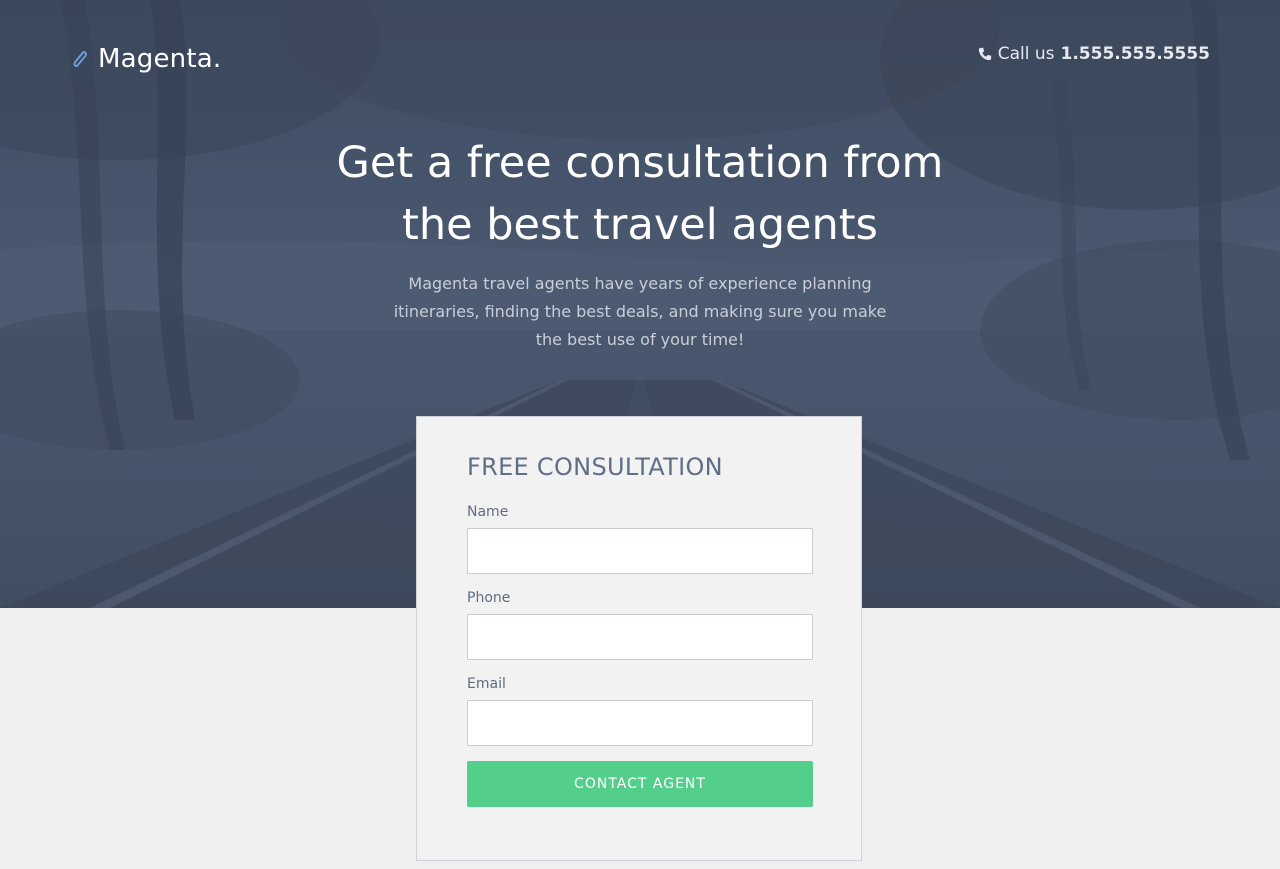 The width and height of the screenshot is (1280, 869). Describe the element at coordinates (640, 784) in the screenshot. I see `contact-agent-button: CONTACT AGENT` at that location.